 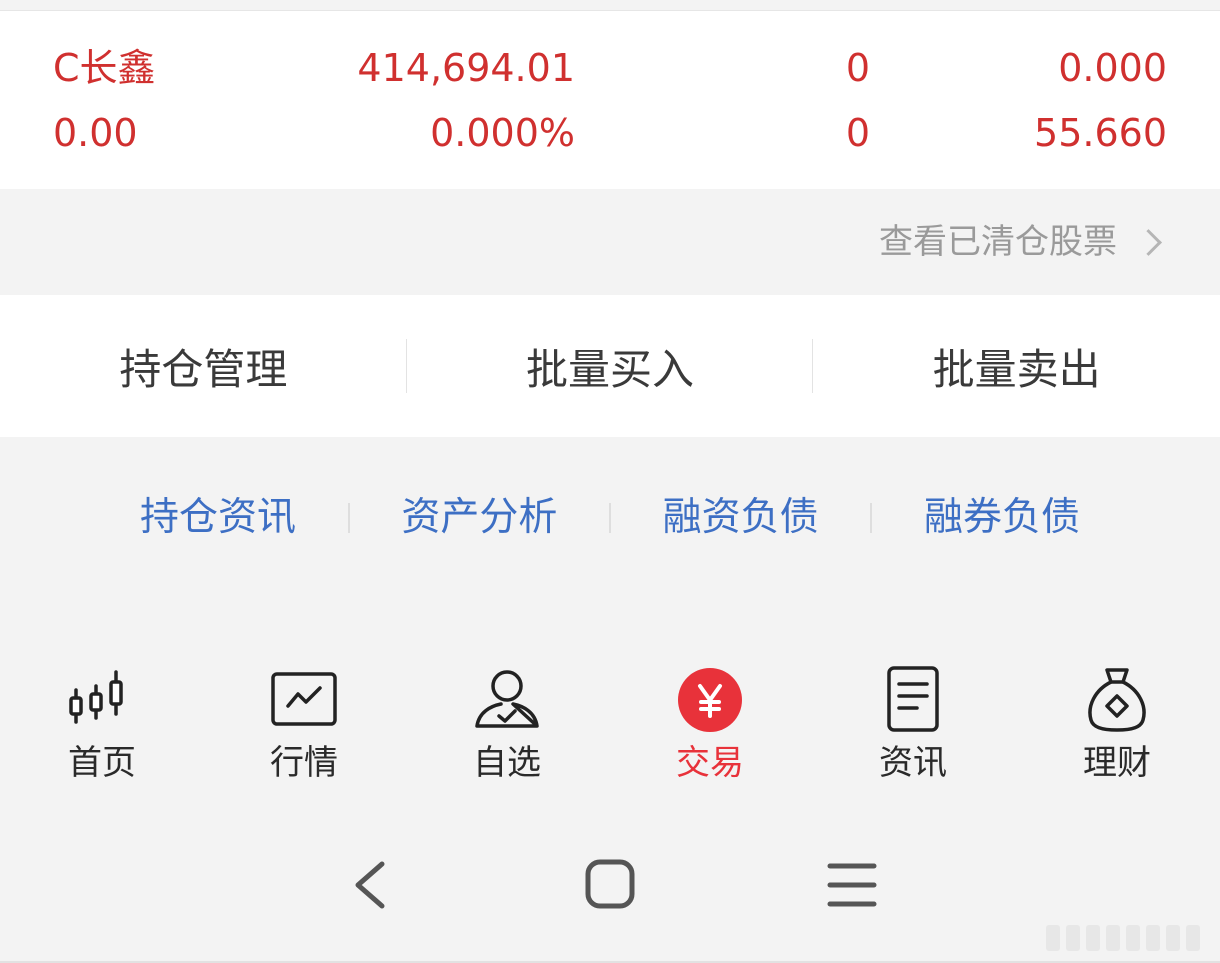 What do you see at coordinates (857, 133) in the screenshot?
I see `available-quantity: 0` at bounding box center [857, 133].